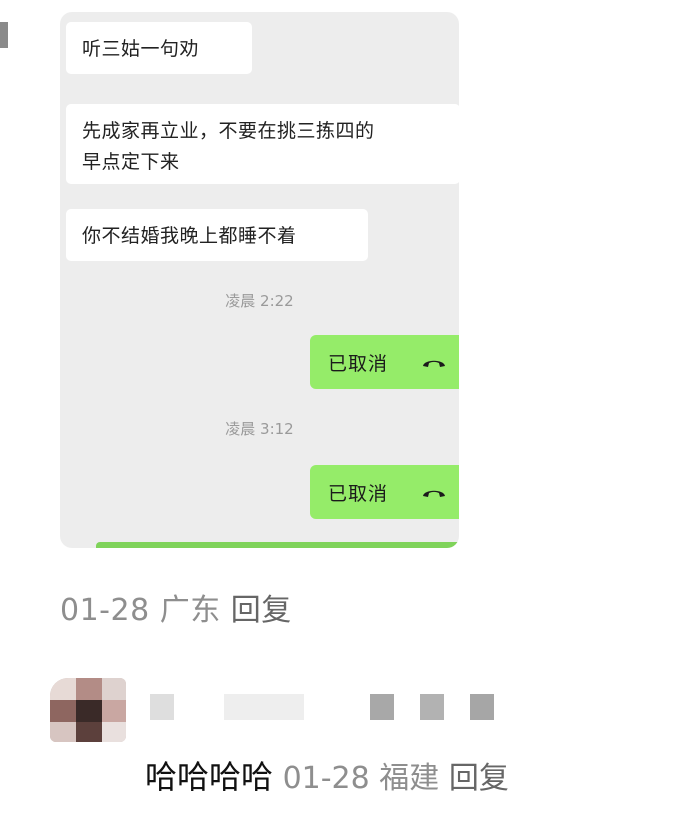 The image size is (690, 840). I want to click on partial-message-bubble, so click(277, 545).